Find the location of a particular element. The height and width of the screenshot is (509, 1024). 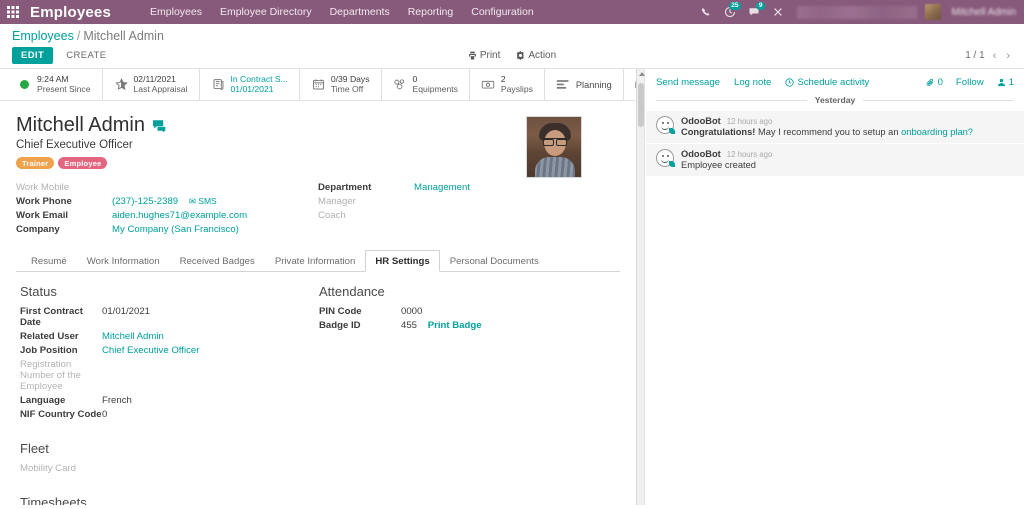

user-menu: Mitchell Admin is located at coordinates (971, 12).